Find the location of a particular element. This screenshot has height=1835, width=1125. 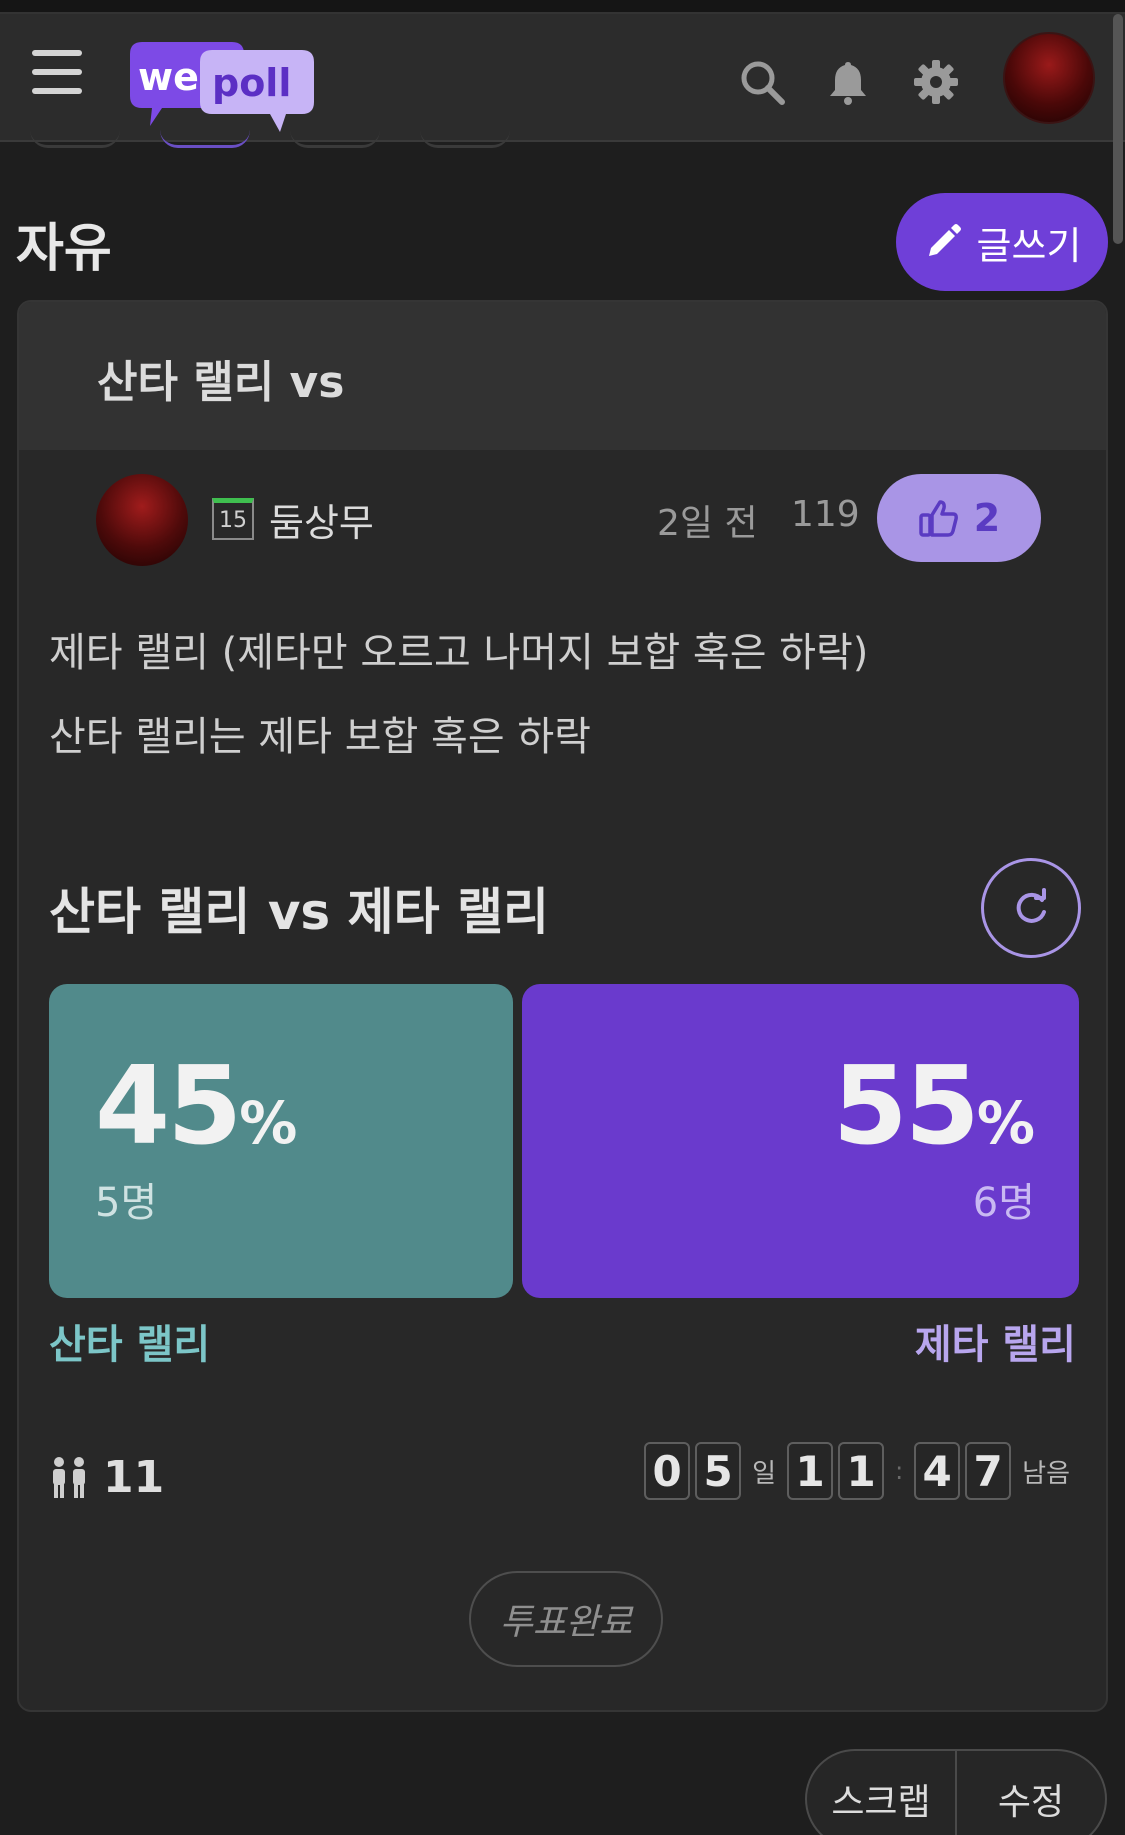

bell-icon is located at coordinates (848, 82).